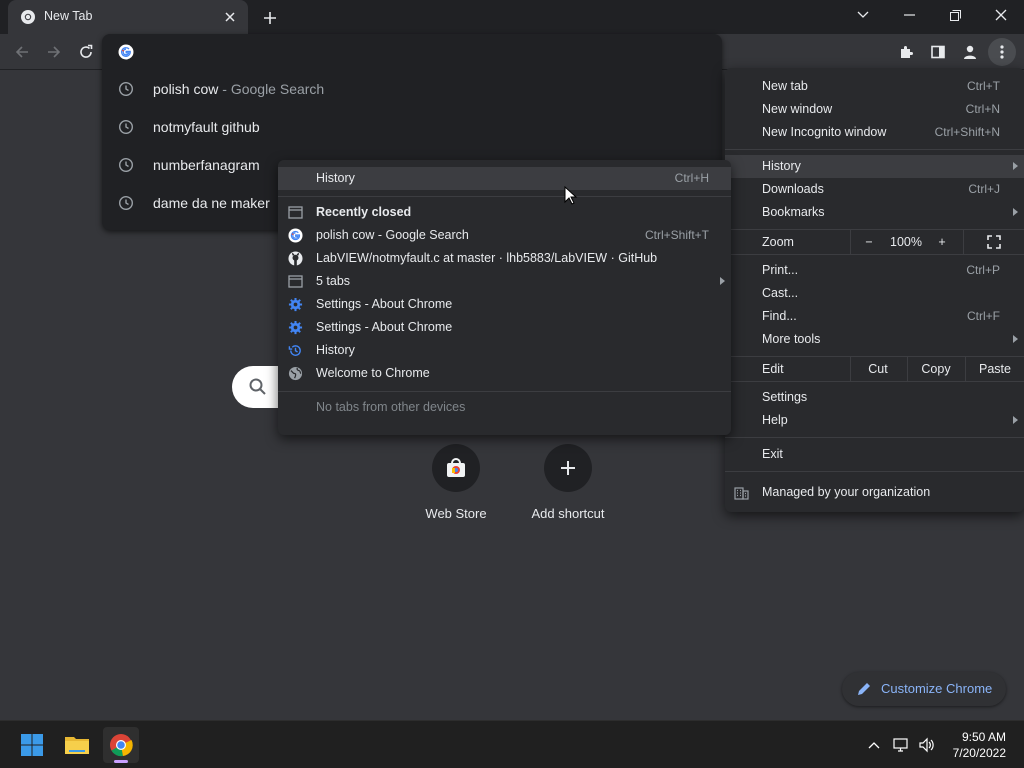 The height and width of the screenshot is (768, 1024). What do you see at coordinates (874, 339) in the screenshot?
I see `menu-item-more-tools: More tools` at bounding box center [874, 339].